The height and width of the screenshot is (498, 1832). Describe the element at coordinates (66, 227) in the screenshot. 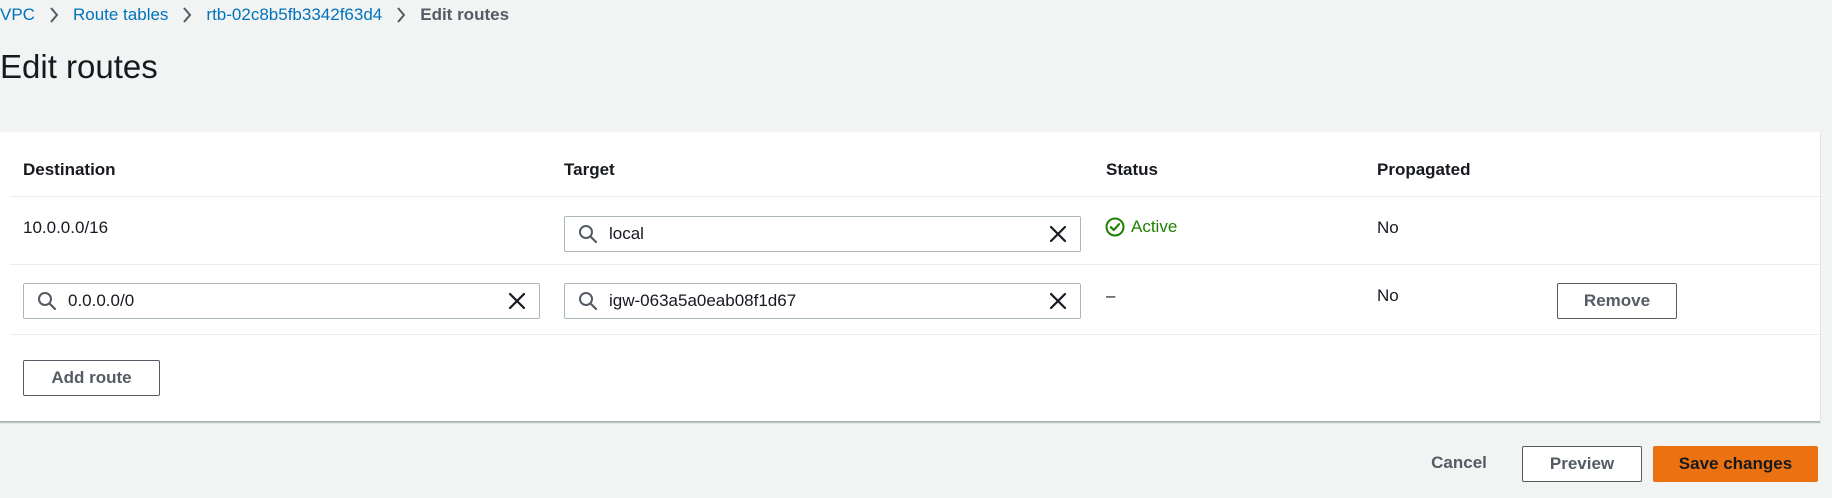

I see `destination-value: 10.0.0.0/16` at that location.